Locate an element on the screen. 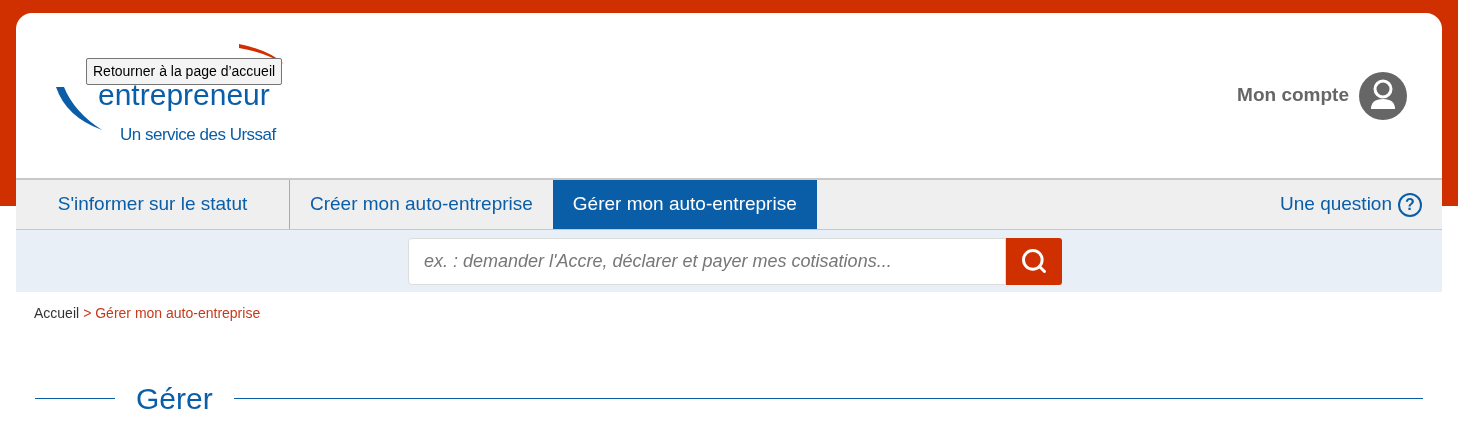 This screenshot has width=1458, height=437. tooltip: Retourner à la page d’accueil is located at coordinates (184, 71).